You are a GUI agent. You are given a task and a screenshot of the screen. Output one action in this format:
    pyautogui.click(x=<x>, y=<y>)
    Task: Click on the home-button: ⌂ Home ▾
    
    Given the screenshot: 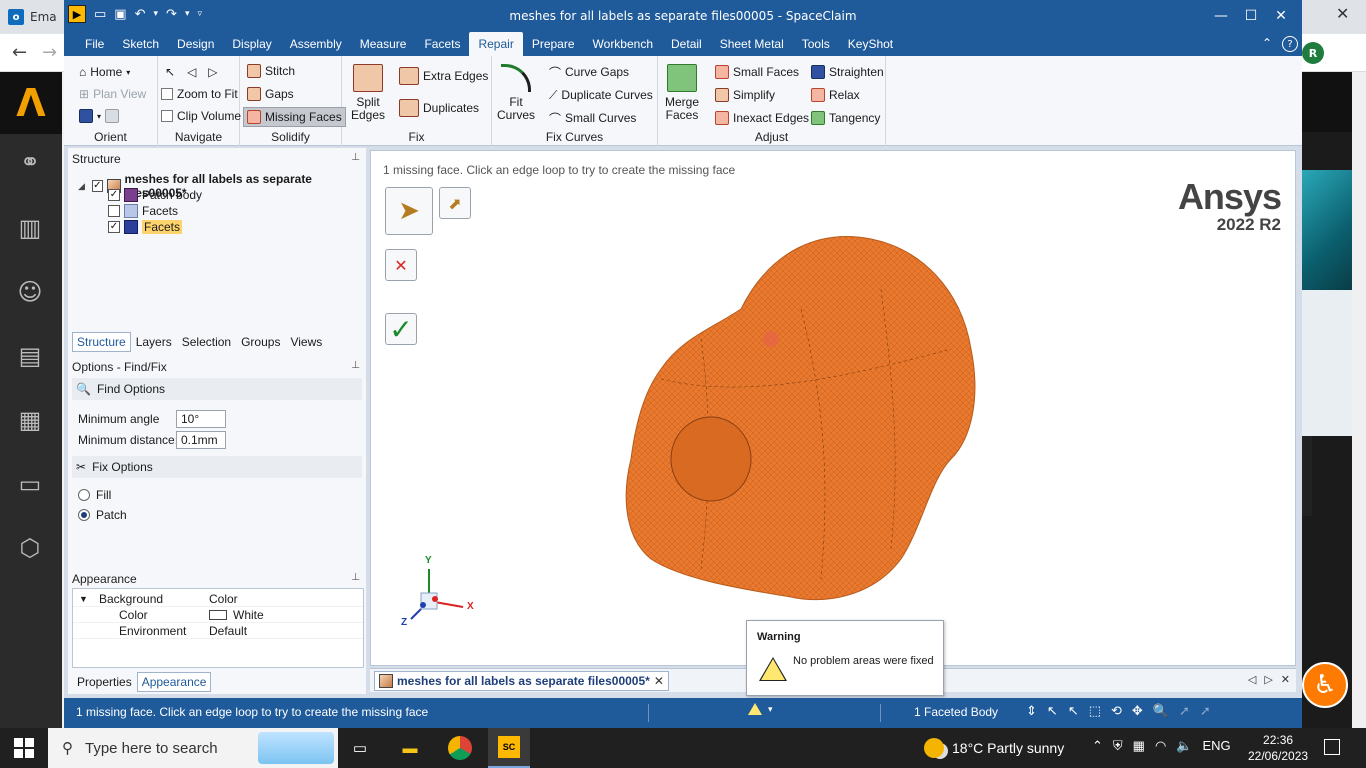 What is the action you would take?
    pyautogui.click(x=104, y=72)
    